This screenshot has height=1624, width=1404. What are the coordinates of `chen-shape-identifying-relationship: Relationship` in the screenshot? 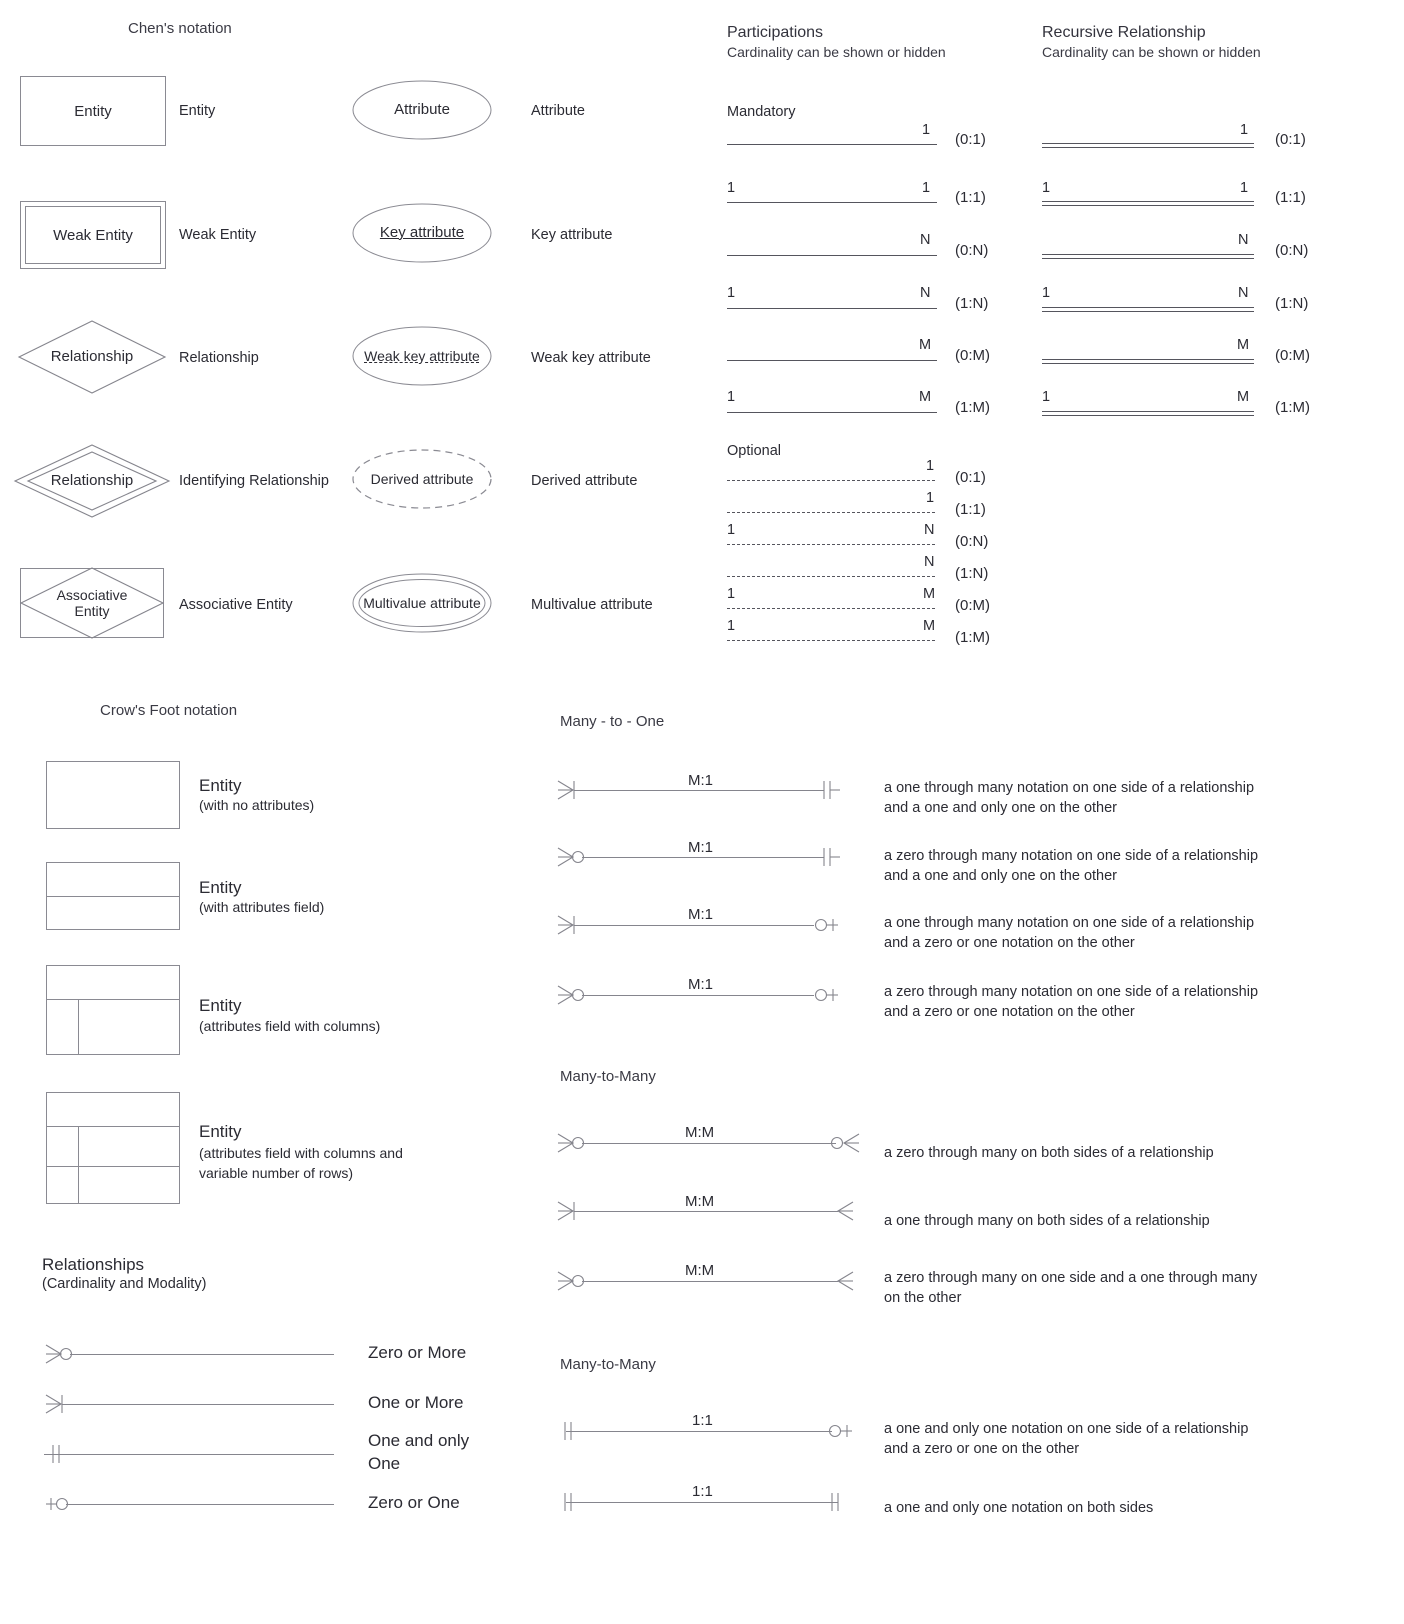 It's located at (92, 481).